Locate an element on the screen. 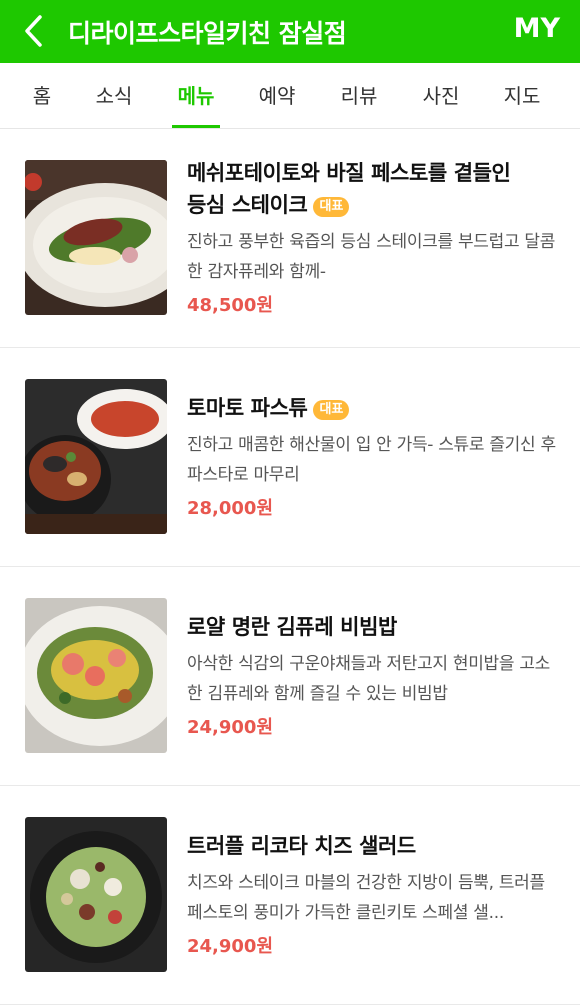  tab-bar: 홈 소식 메뉴 예약 리뷰 사진 지도 is located at coordinates (290, 96).